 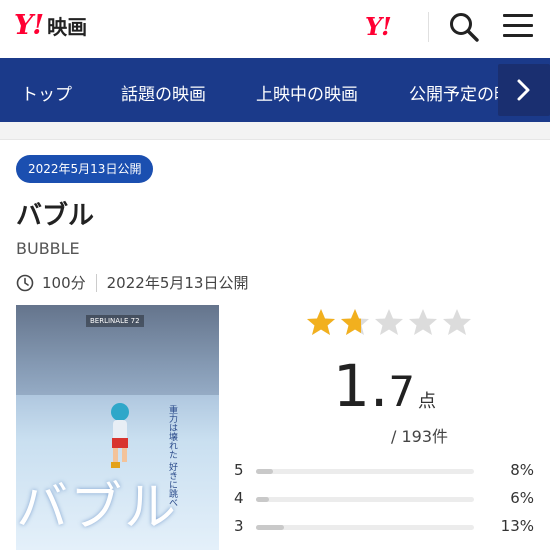 I want to click on nav-tab-top: トップ, so click(x=46, y=92).